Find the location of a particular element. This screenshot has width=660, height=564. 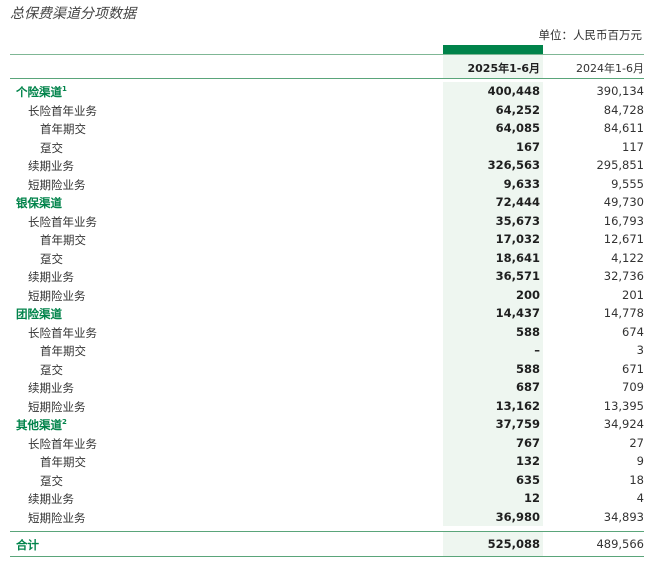

value-2025: 326,563 is located at coordinates (513, 165).